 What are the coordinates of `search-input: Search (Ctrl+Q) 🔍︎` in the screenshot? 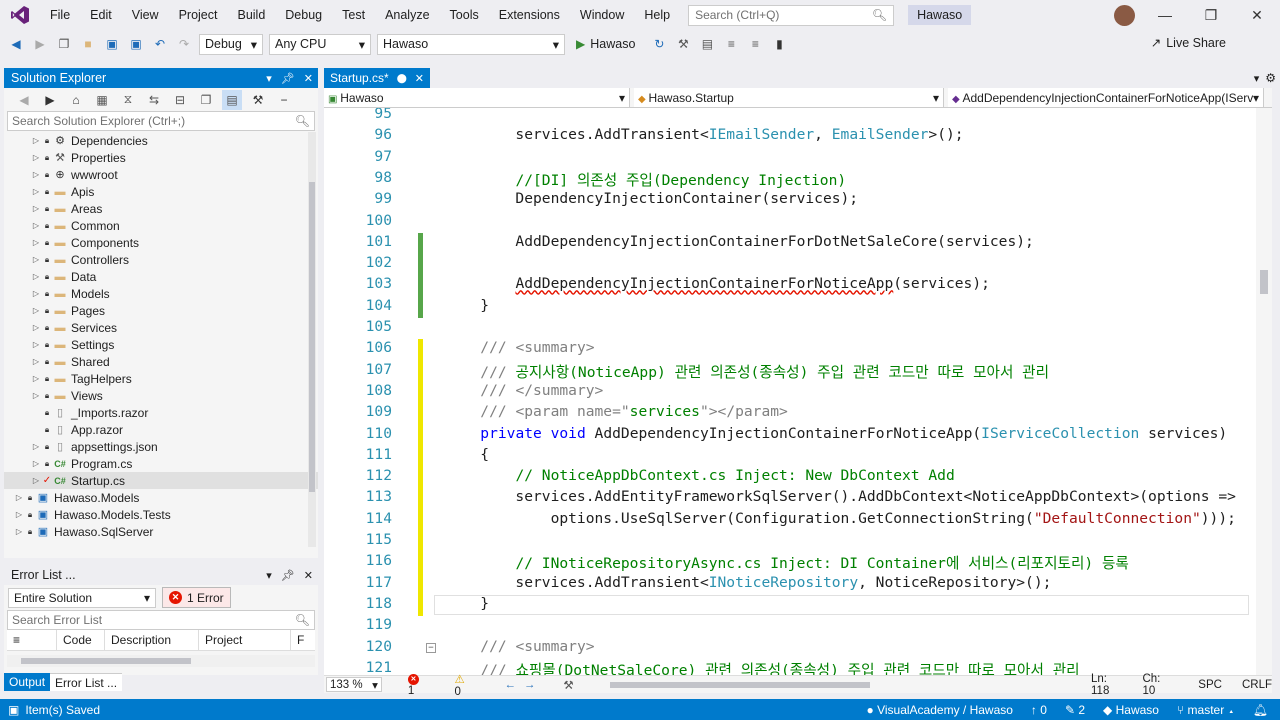 It's located at (791, 15).